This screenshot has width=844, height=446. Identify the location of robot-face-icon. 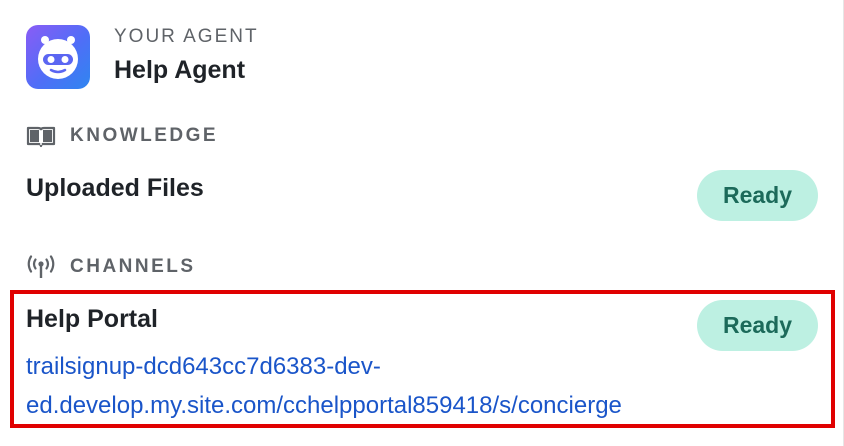
(58, 57).